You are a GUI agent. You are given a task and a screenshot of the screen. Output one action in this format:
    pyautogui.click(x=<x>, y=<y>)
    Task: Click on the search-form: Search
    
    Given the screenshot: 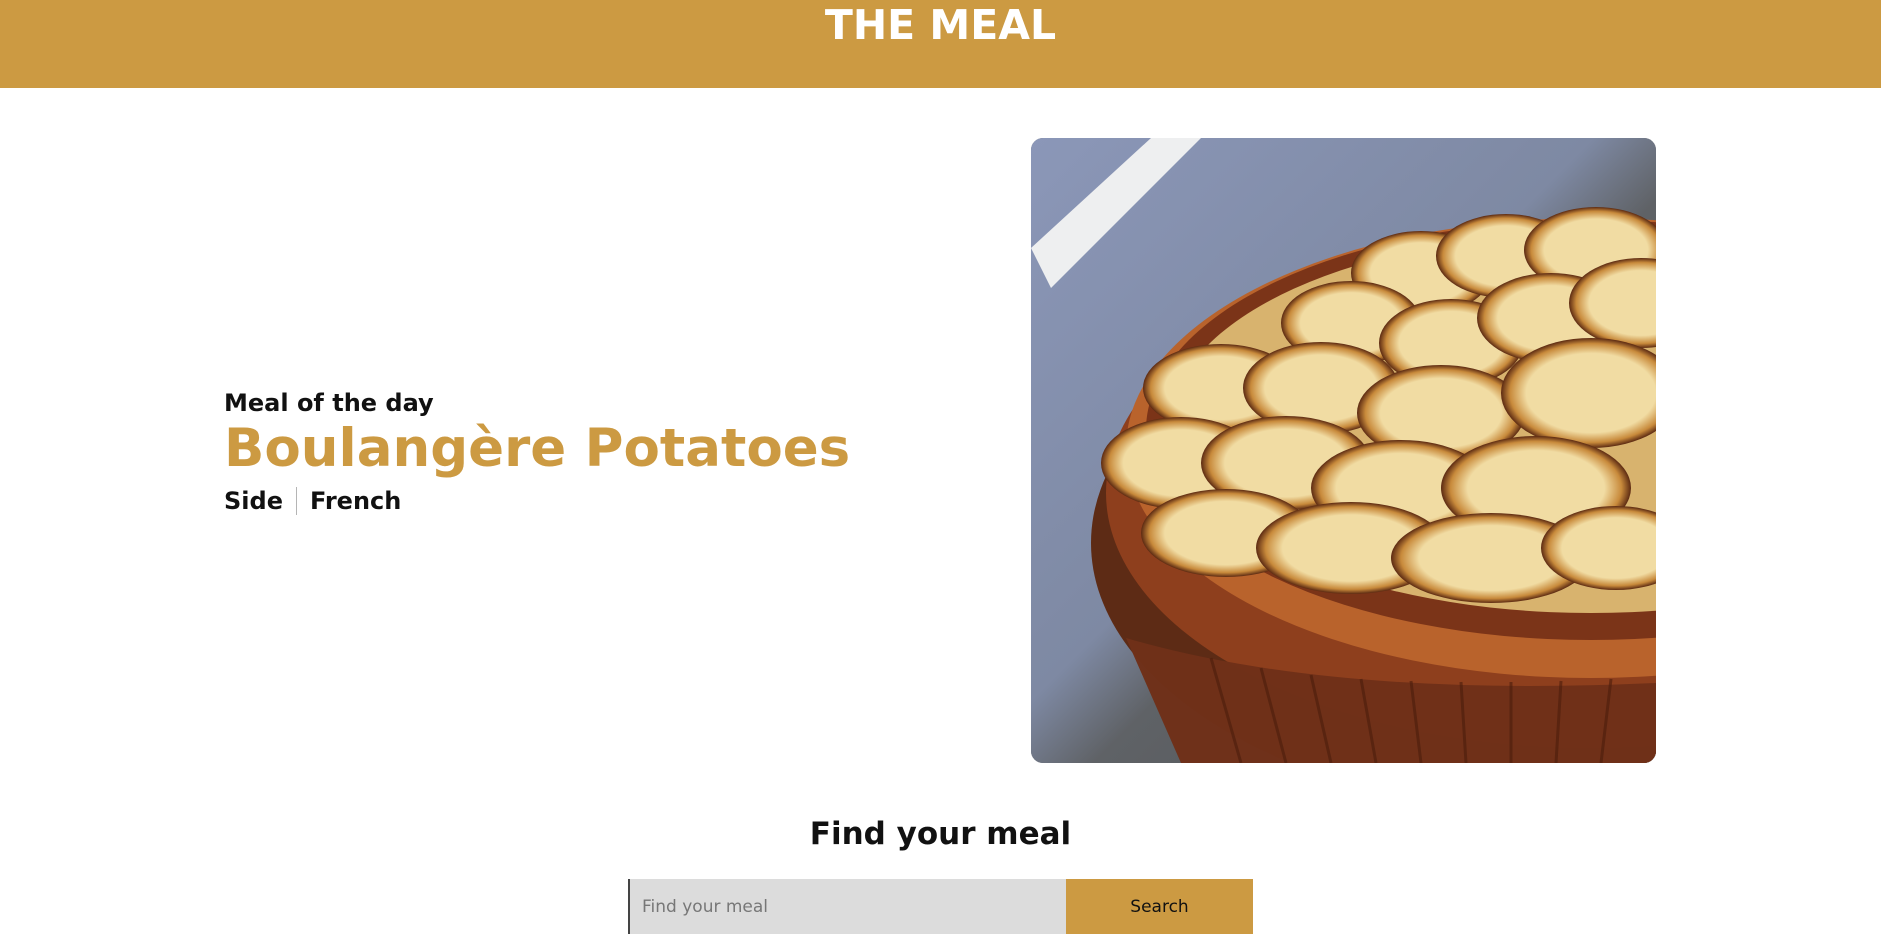 What is the action you would take?
    pyautogui.click(x=940, y=906)
    